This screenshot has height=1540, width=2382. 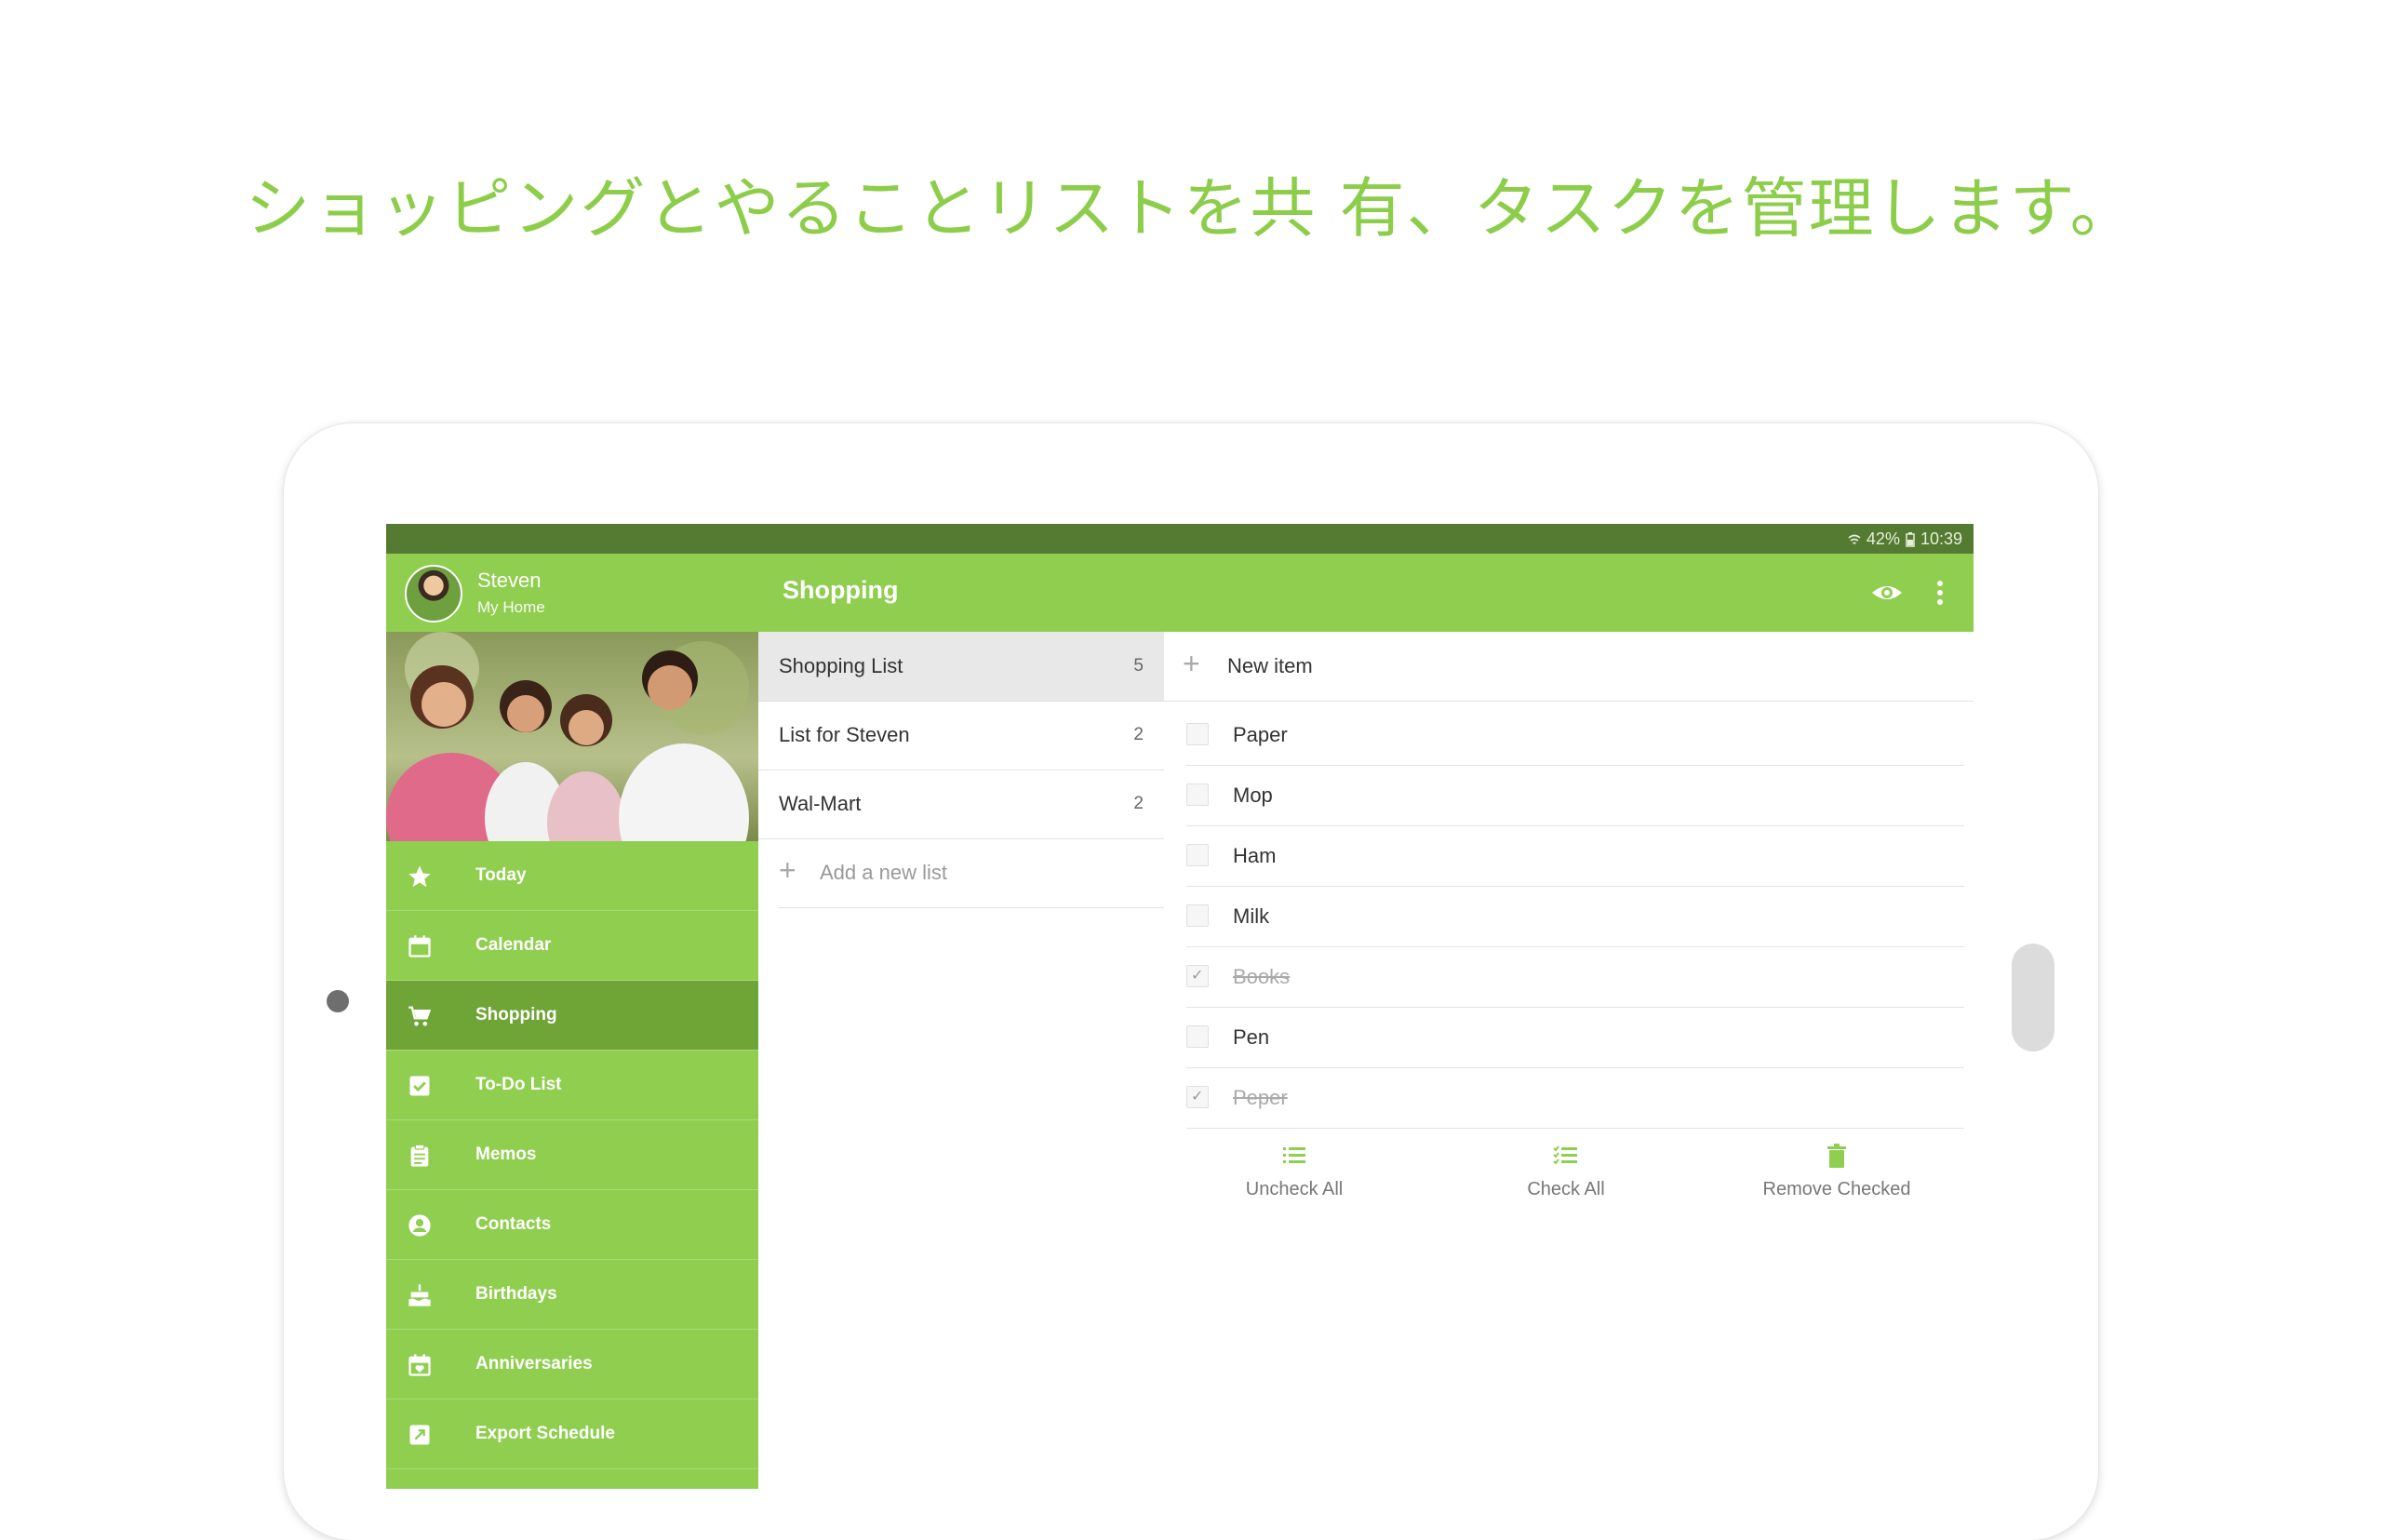 I want to click on sidebar-item-memos: Memos, so click(x=572, y=1155).